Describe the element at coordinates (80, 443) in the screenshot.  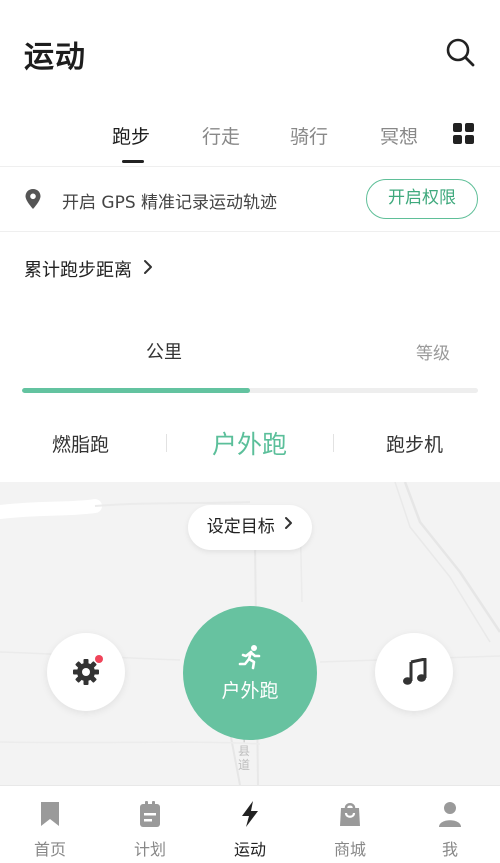
I see `mode-fat-burn: 燃脂跑` at that location.